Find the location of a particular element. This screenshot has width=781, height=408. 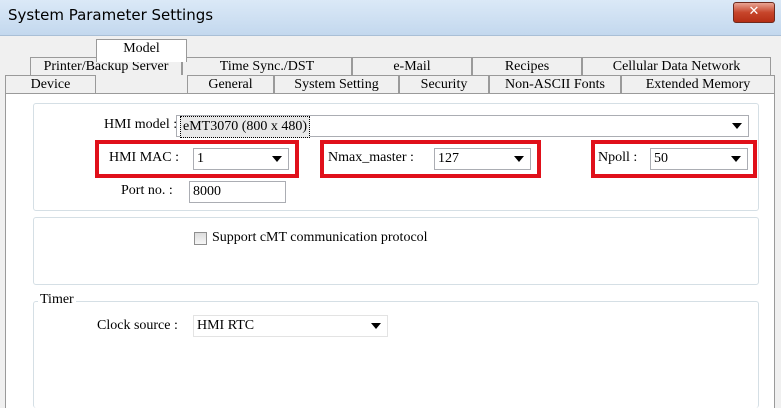

hmi-mac-value: 1 is located at coordinates (200, 158).